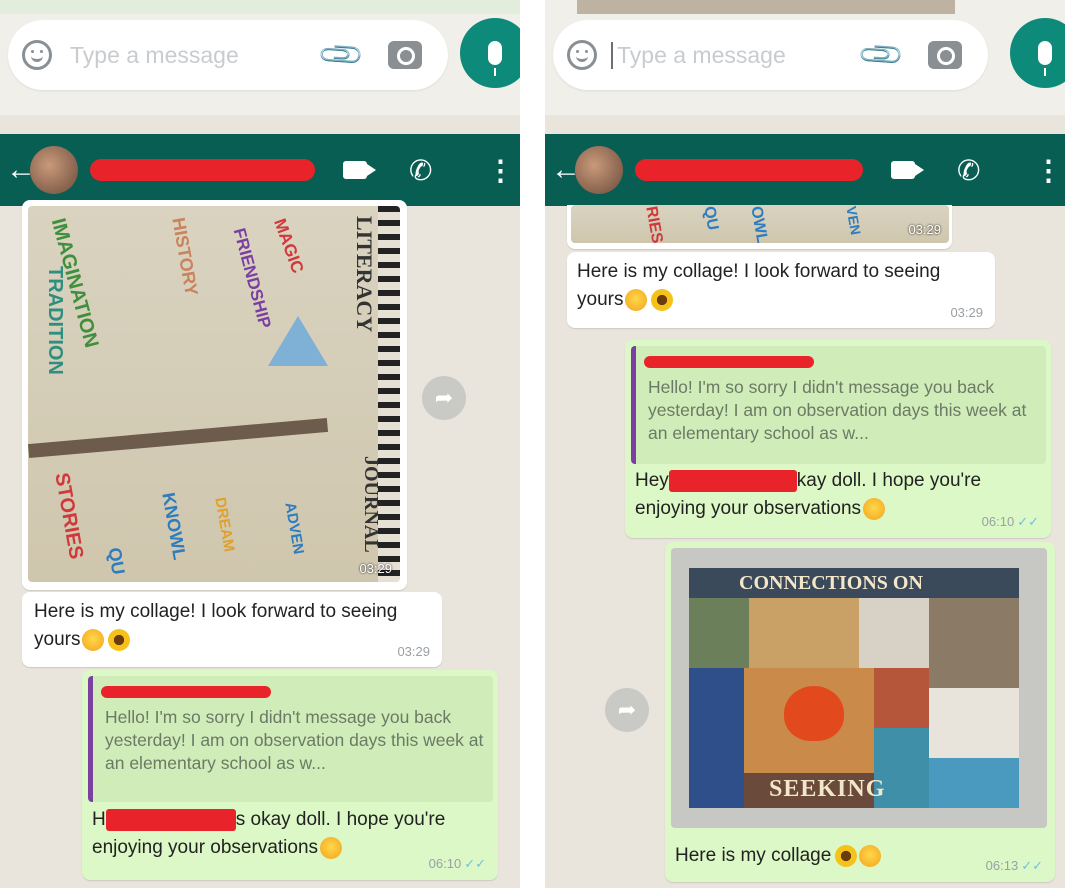 The height and width of the screenshot is (888, 1065). What do you see at coordinates (753, 855) in the screenshot?
I see `caption-text: Here is my collage` at bounding box center [753, 855].